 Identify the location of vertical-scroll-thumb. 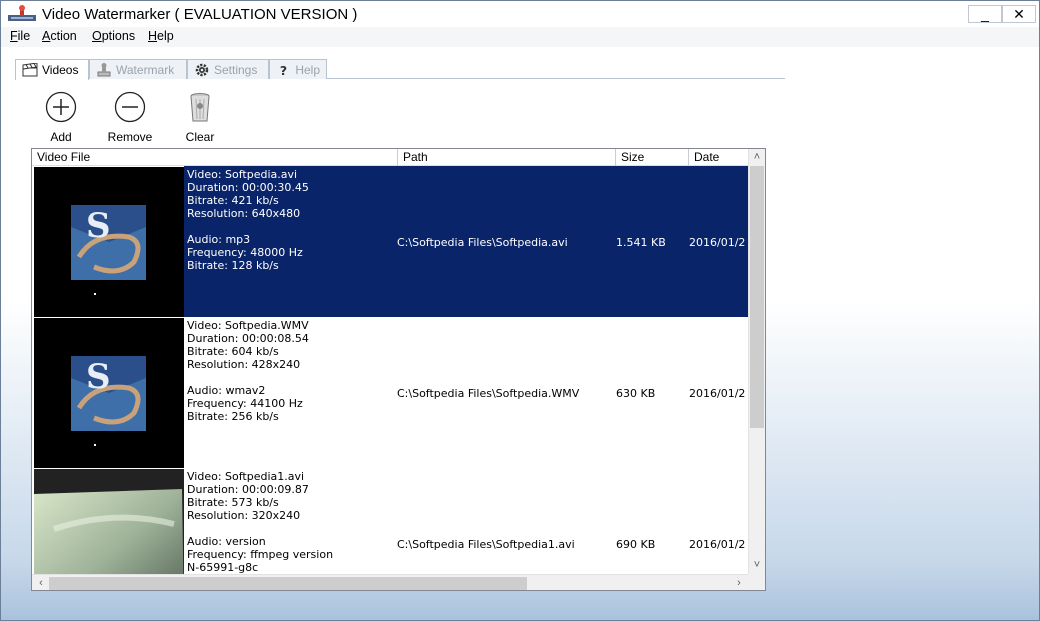
(757, 297).